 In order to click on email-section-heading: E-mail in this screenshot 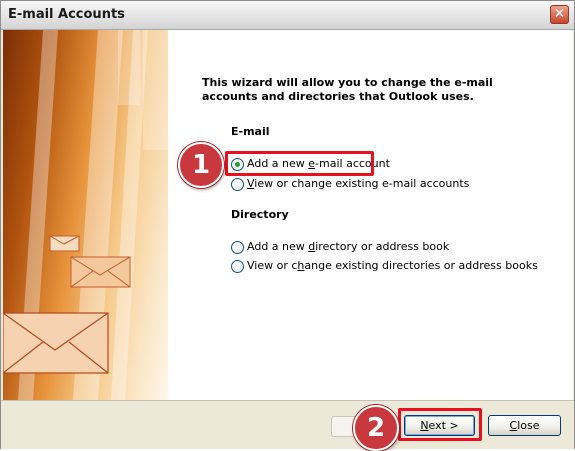, I will do `click(250, 131)`.